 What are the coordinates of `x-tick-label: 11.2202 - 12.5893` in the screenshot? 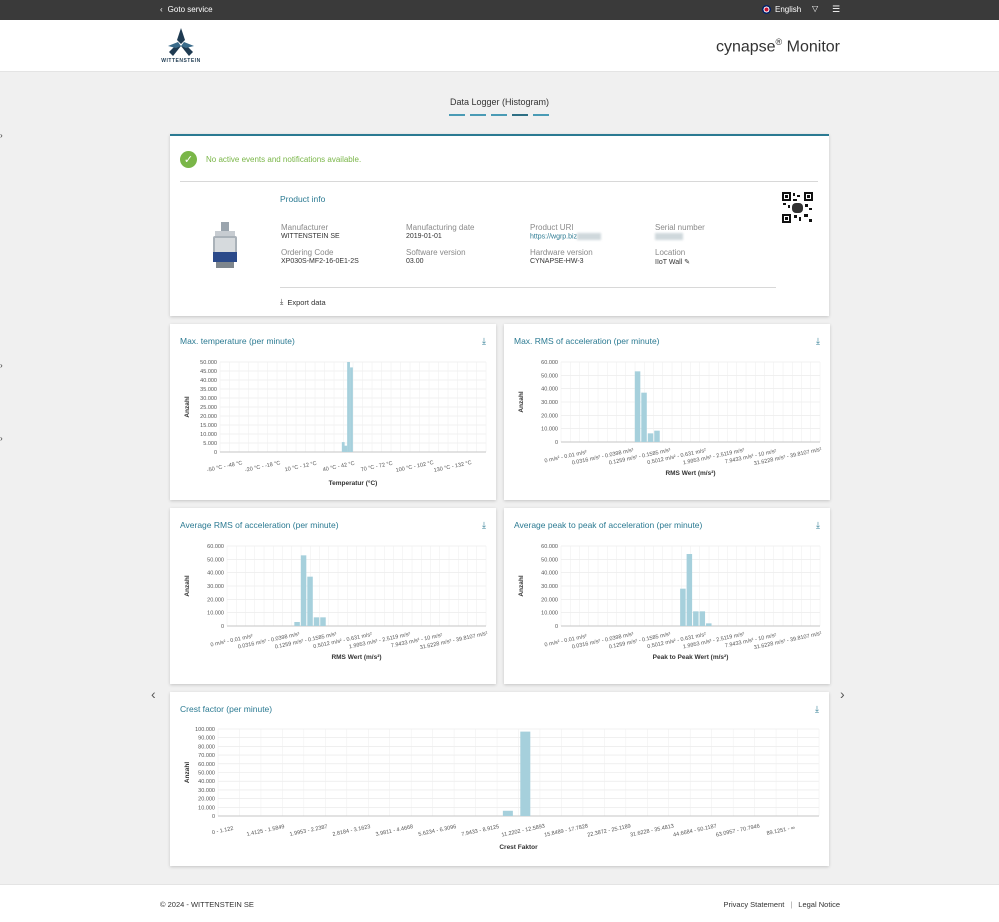 It's located at (523, 830).